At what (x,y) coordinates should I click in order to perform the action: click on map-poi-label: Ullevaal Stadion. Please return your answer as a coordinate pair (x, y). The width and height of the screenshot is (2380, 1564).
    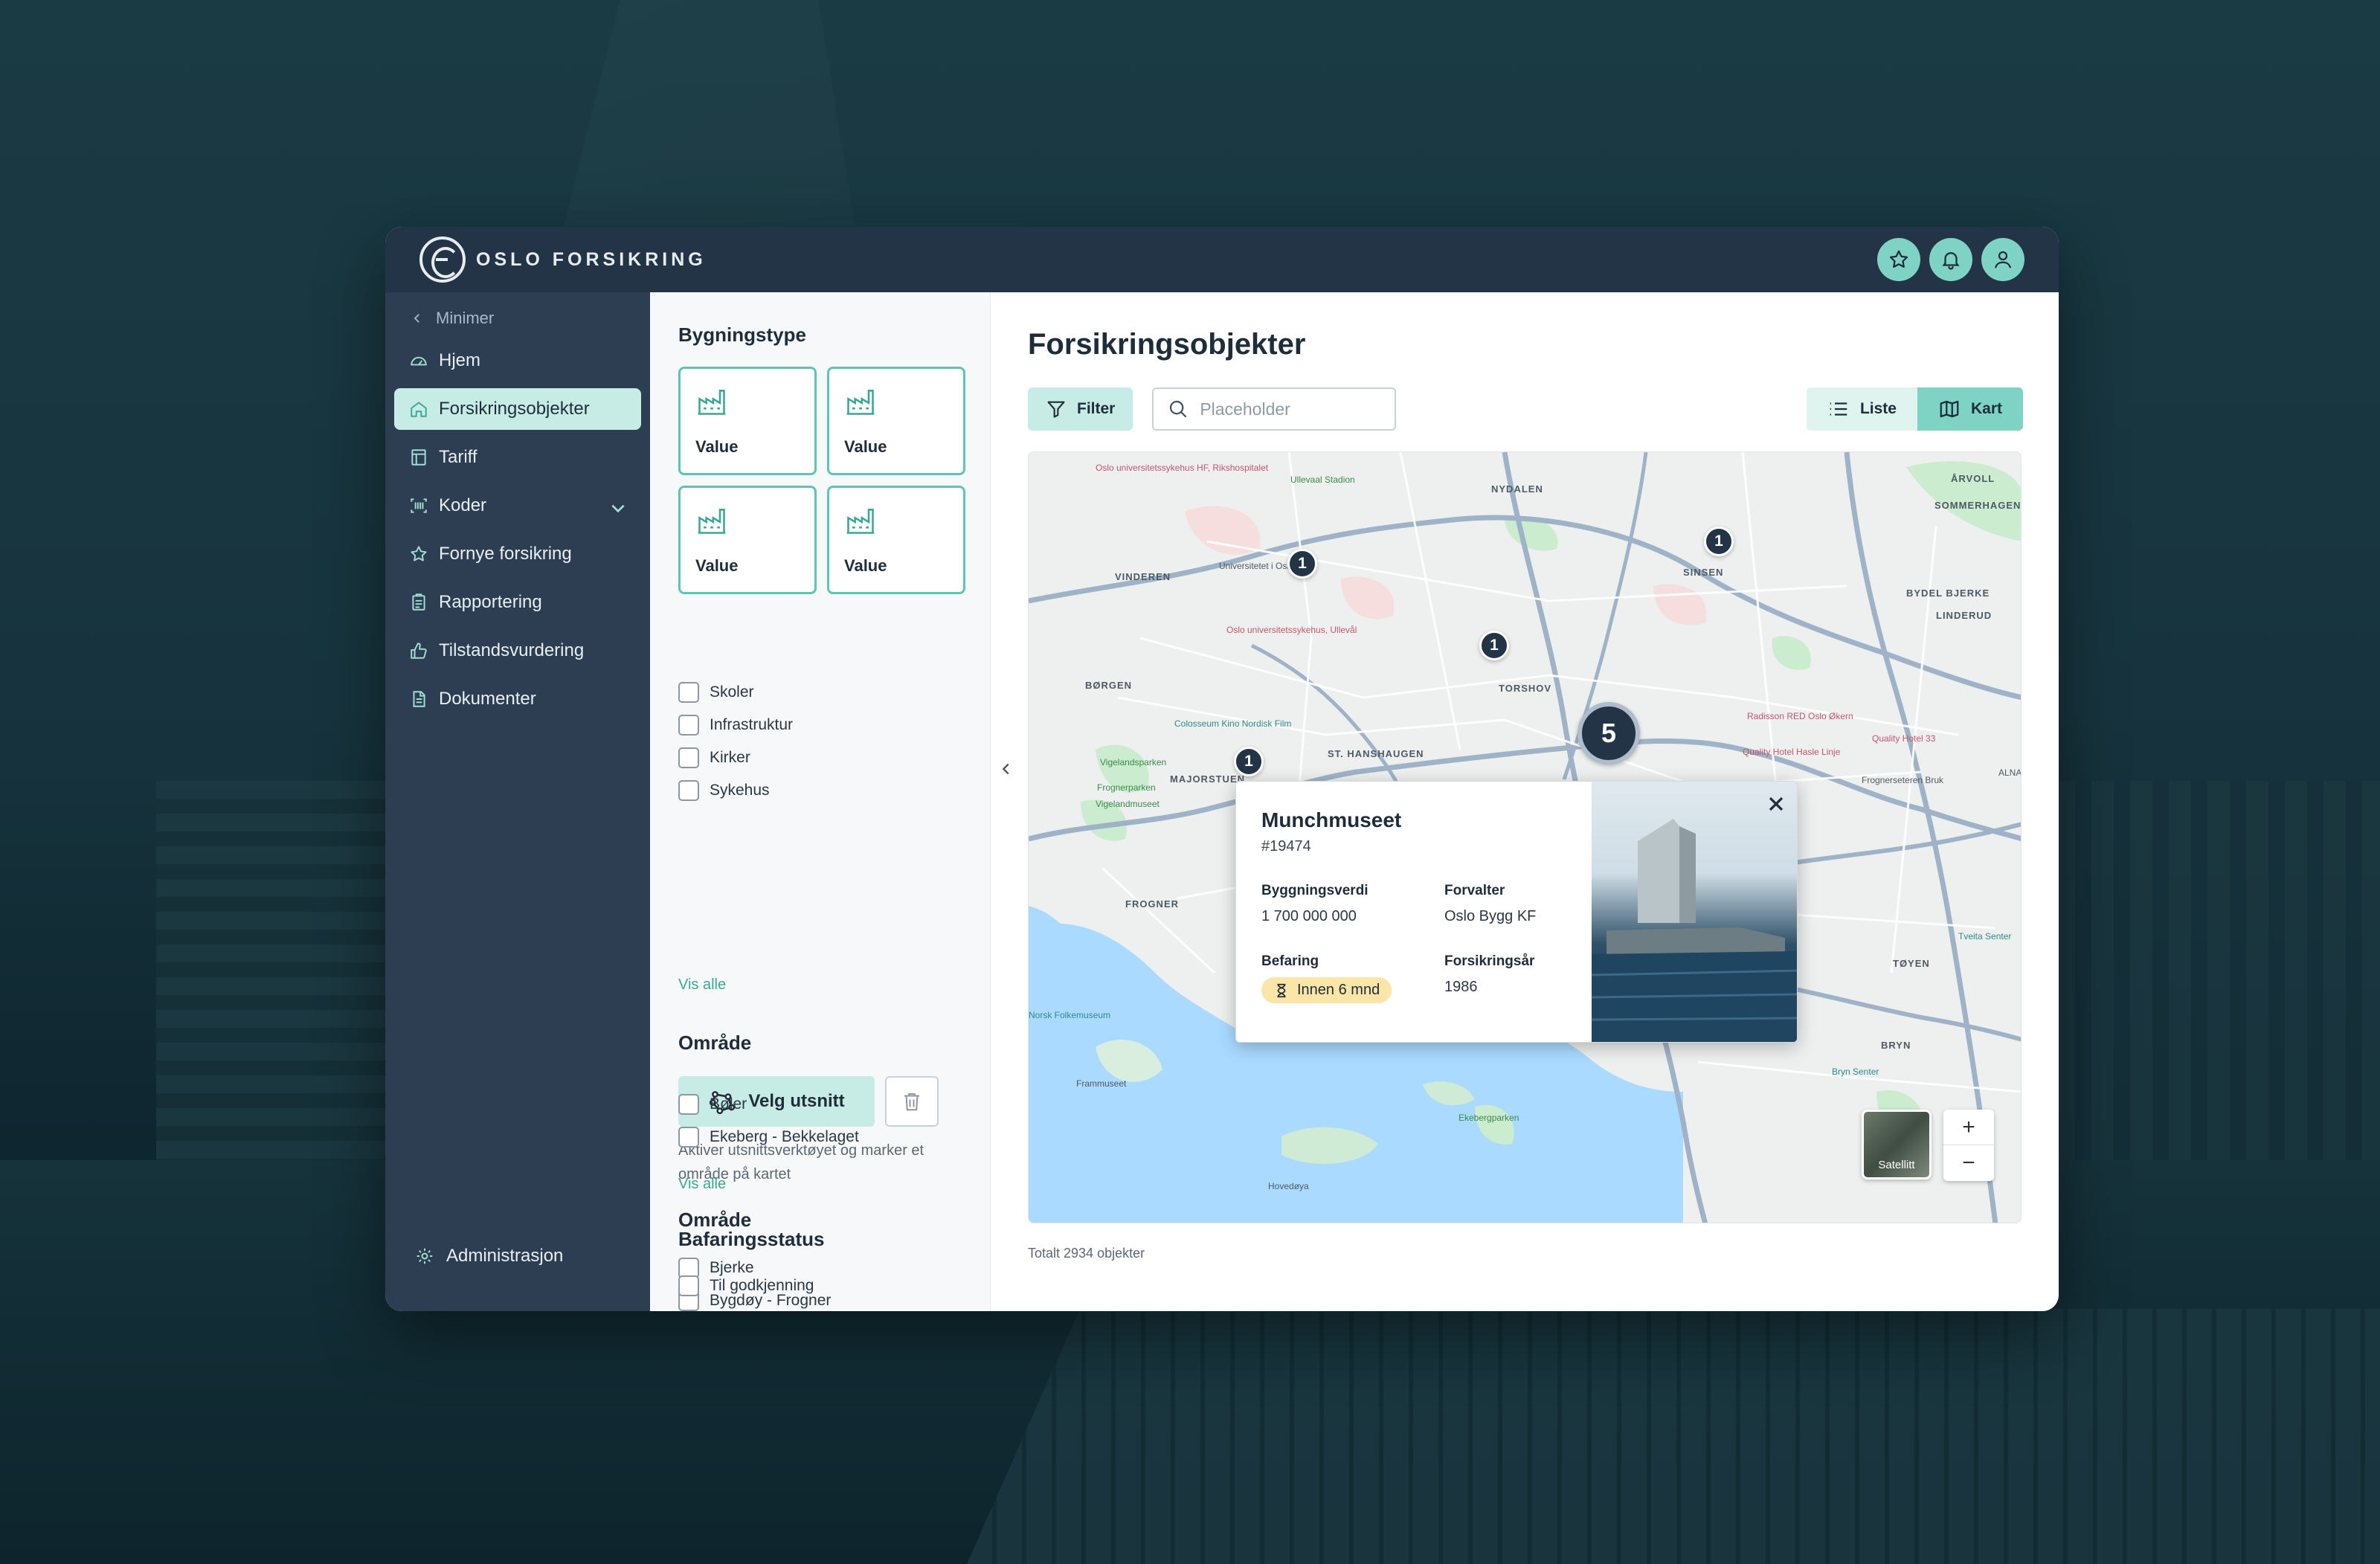
    Looking at the image, I should click on (1323, 479).